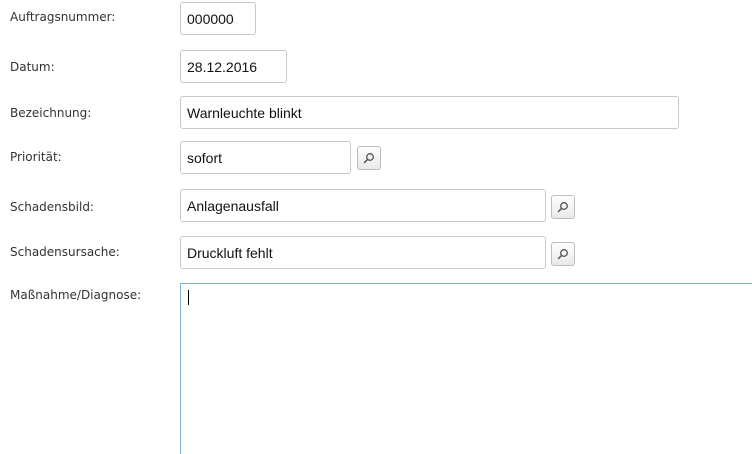 The image size is (752, 454). I want to click on prioritaet-field, so click(265, 157).